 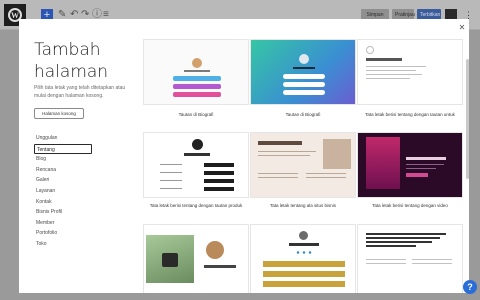 What do you see at coordinates (303, 165) in the screenshot?
I see `layout-preview-about-business` at bounding box center [303, 165].